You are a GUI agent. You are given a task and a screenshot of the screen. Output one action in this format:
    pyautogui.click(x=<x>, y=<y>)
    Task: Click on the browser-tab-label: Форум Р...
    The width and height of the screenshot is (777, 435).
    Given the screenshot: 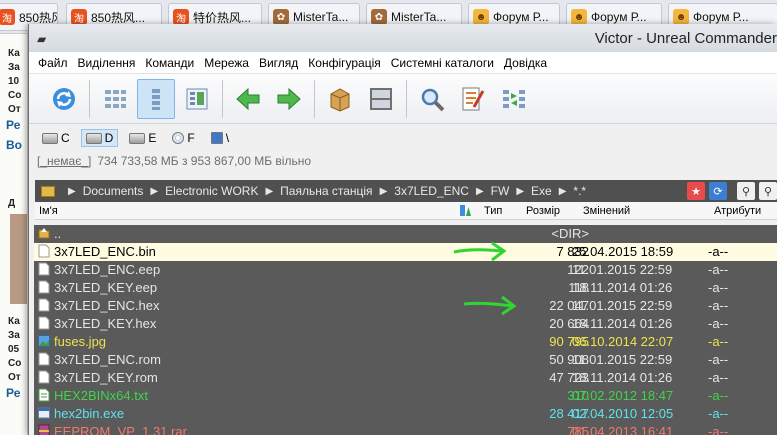 What is the action you would take?
    pyautogui.click(x=521, y=17)
    